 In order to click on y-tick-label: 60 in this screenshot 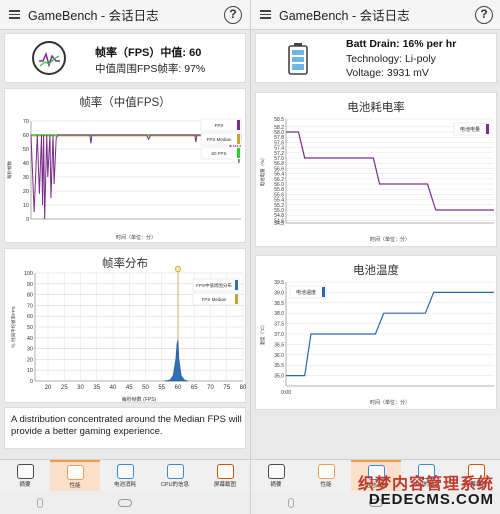, I will do `click(30, 317)`.